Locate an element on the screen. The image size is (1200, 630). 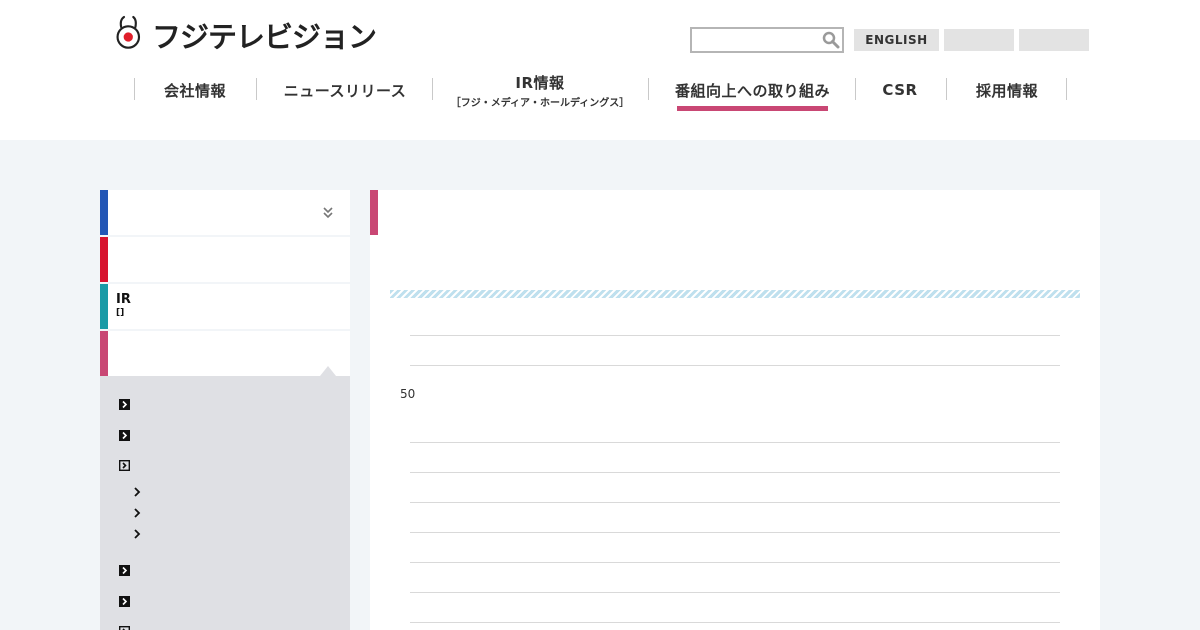
fujitv-logo: フジテレビジョン is located at coordinates (245, 32).